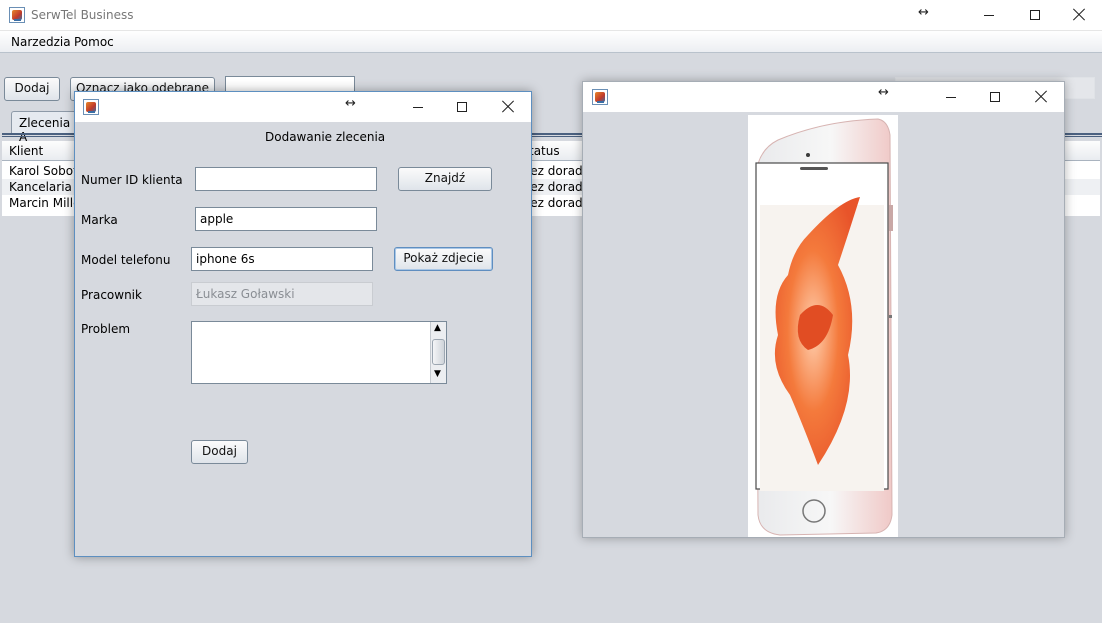  What do you see at coordinates (544, 151) in the screenshot?
I see `column-header-status: tatus` at bounding box center [544, 151].